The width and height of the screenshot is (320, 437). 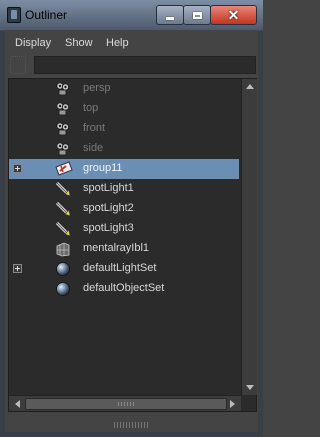 I want to click on row-label: mentalrayIbl1, so click(x=116, y=248).